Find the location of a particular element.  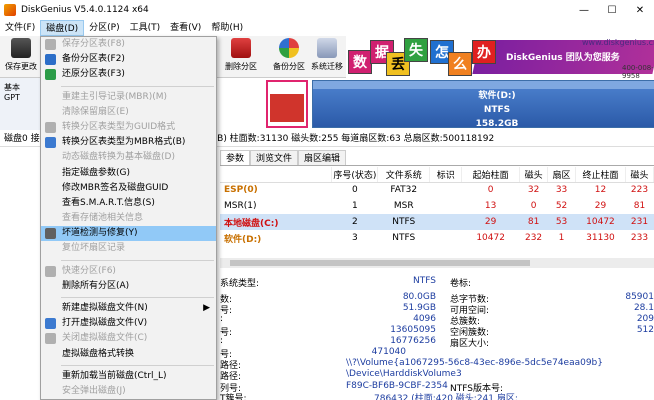

backup-partition-button: 备份分区 is located at coordinates (289, 55).